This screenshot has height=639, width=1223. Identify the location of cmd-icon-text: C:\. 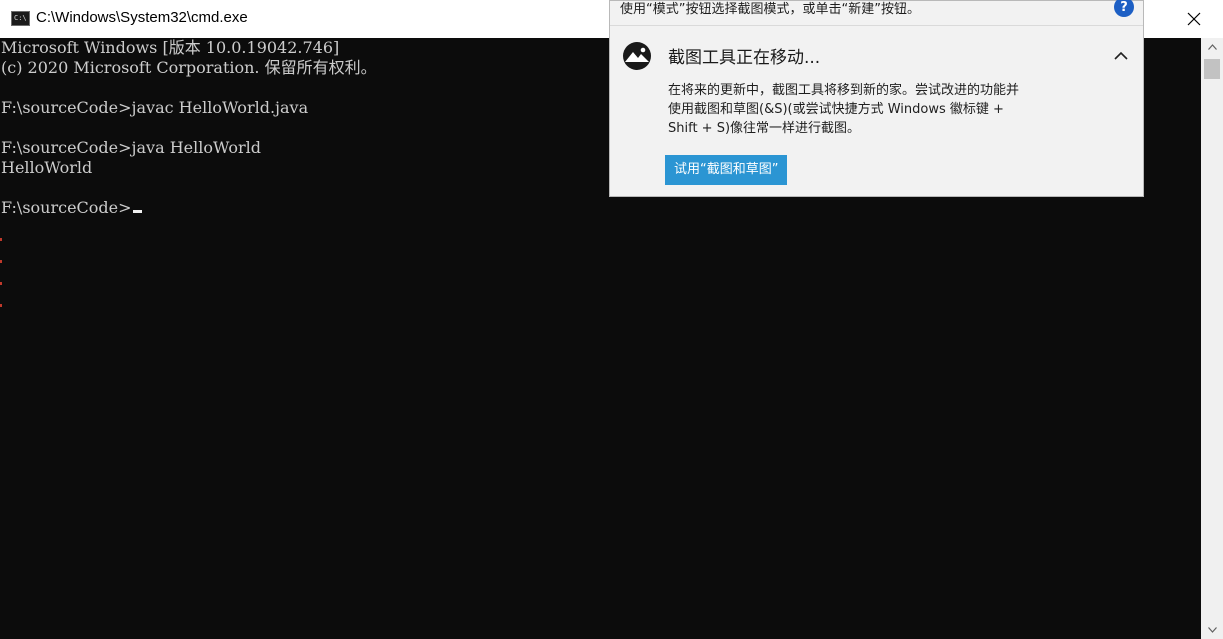
(20, 18).